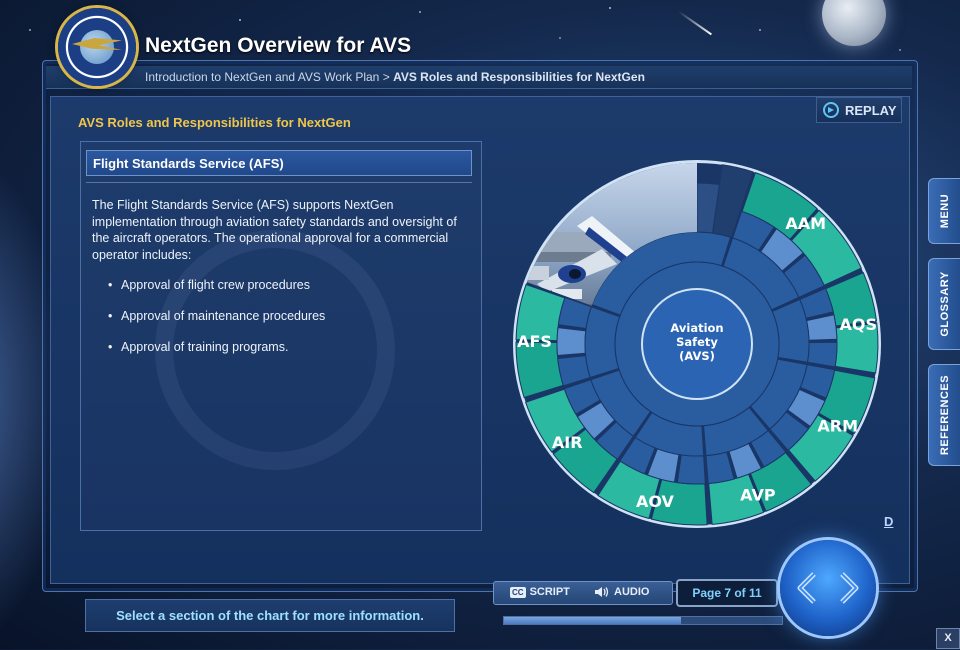 This screenshot has height=650, width=960. What do you see at coordinates (602, 342) in the screenshot?
I see `segment-inner` at bounding box center [602, 342].